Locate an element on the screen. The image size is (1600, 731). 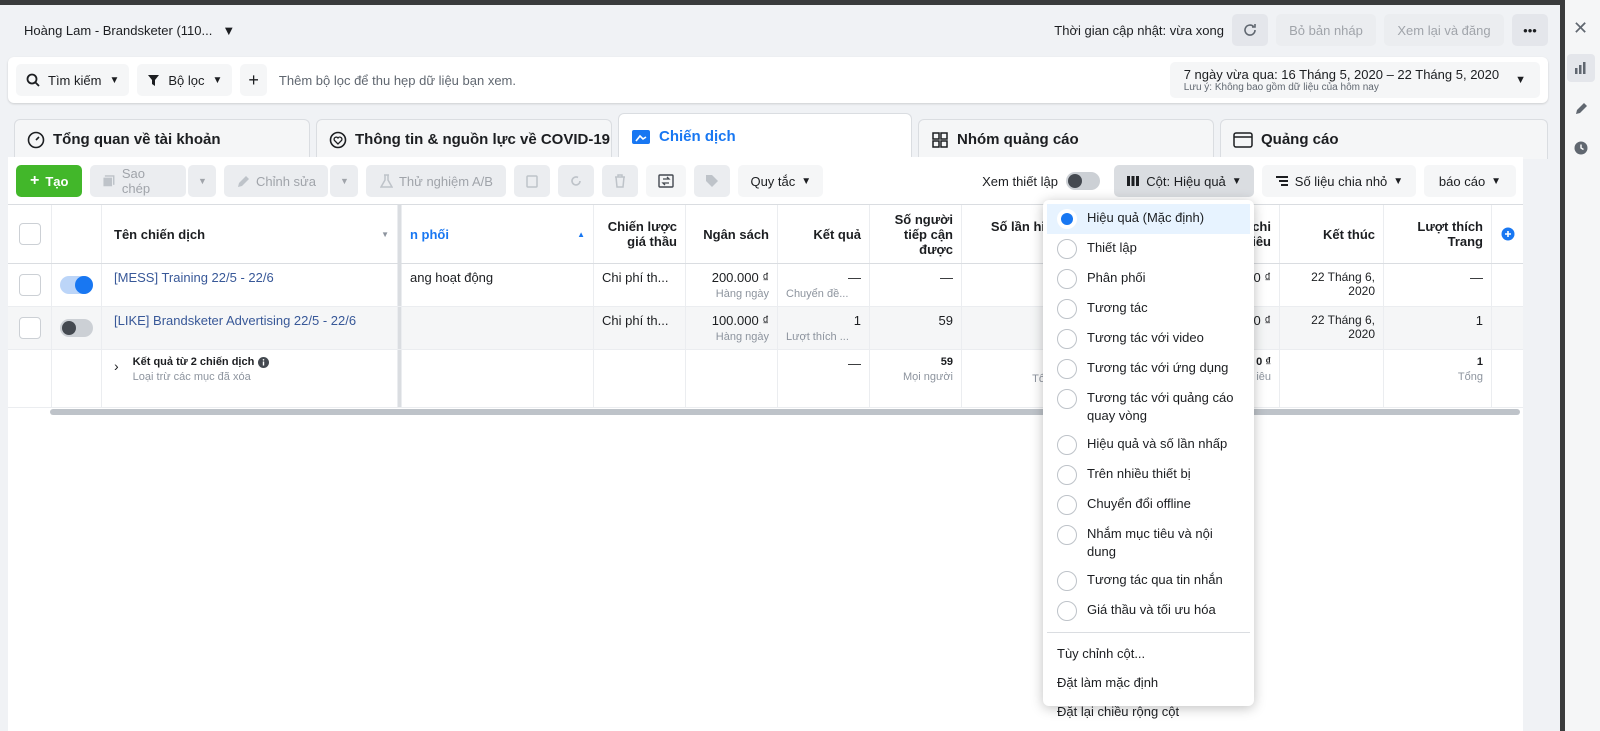
column-preset-clicks: Hiệu quả và số lần nhấp is located at coordinates (1148, 445).